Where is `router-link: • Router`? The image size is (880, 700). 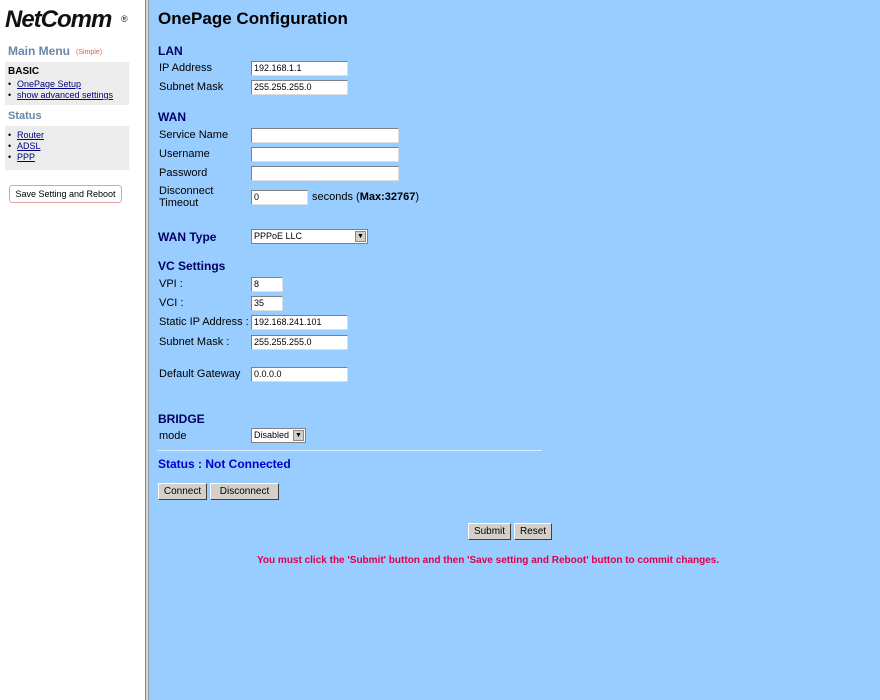
router-link: • Router is located at coordinates (26, 135).